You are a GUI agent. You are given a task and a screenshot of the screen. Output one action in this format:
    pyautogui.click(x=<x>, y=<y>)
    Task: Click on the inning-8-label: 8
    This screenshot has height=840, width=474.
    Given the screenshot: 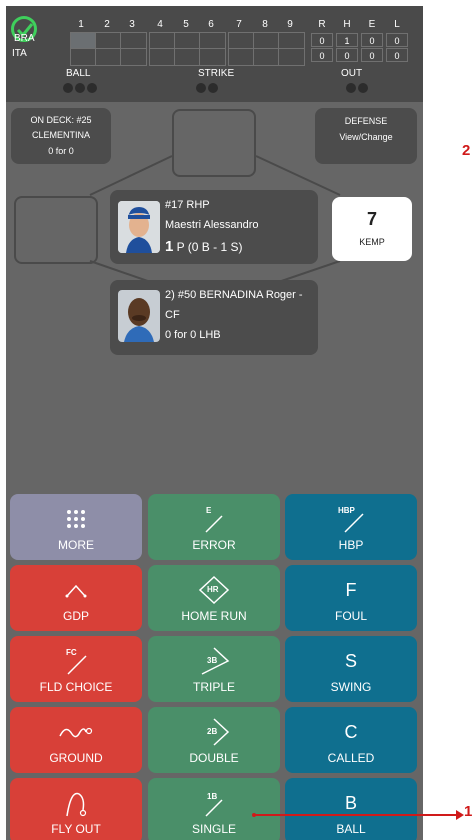 What is the action you would take?
    pyautogui.click(x=265, y=24)
    